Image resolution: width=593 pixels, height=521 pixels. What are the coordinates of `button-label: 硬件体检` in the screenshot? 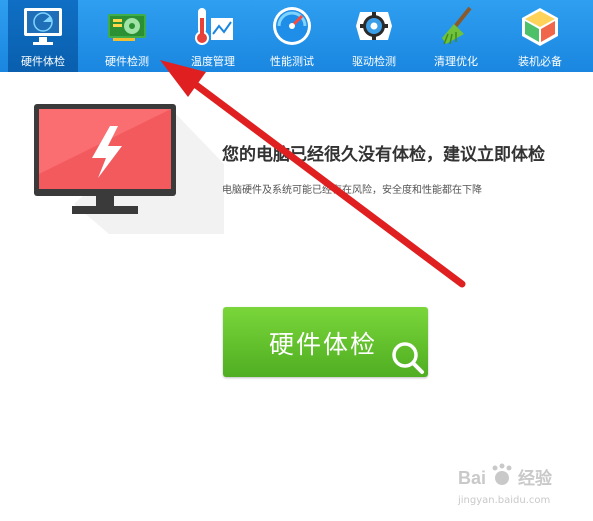 It's located at (323, 344).